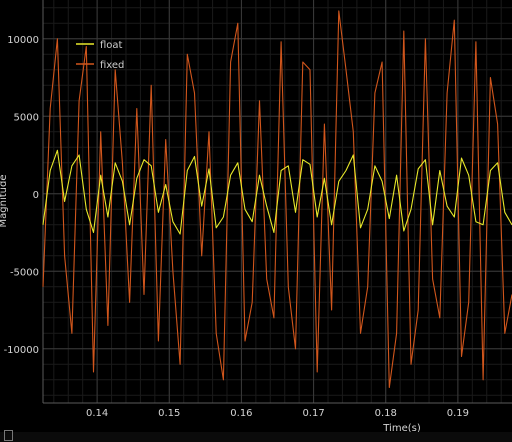 The width and height of the screenshot is (512, 442). I want to click on y-tick-label: -5000, so click(24, 272).